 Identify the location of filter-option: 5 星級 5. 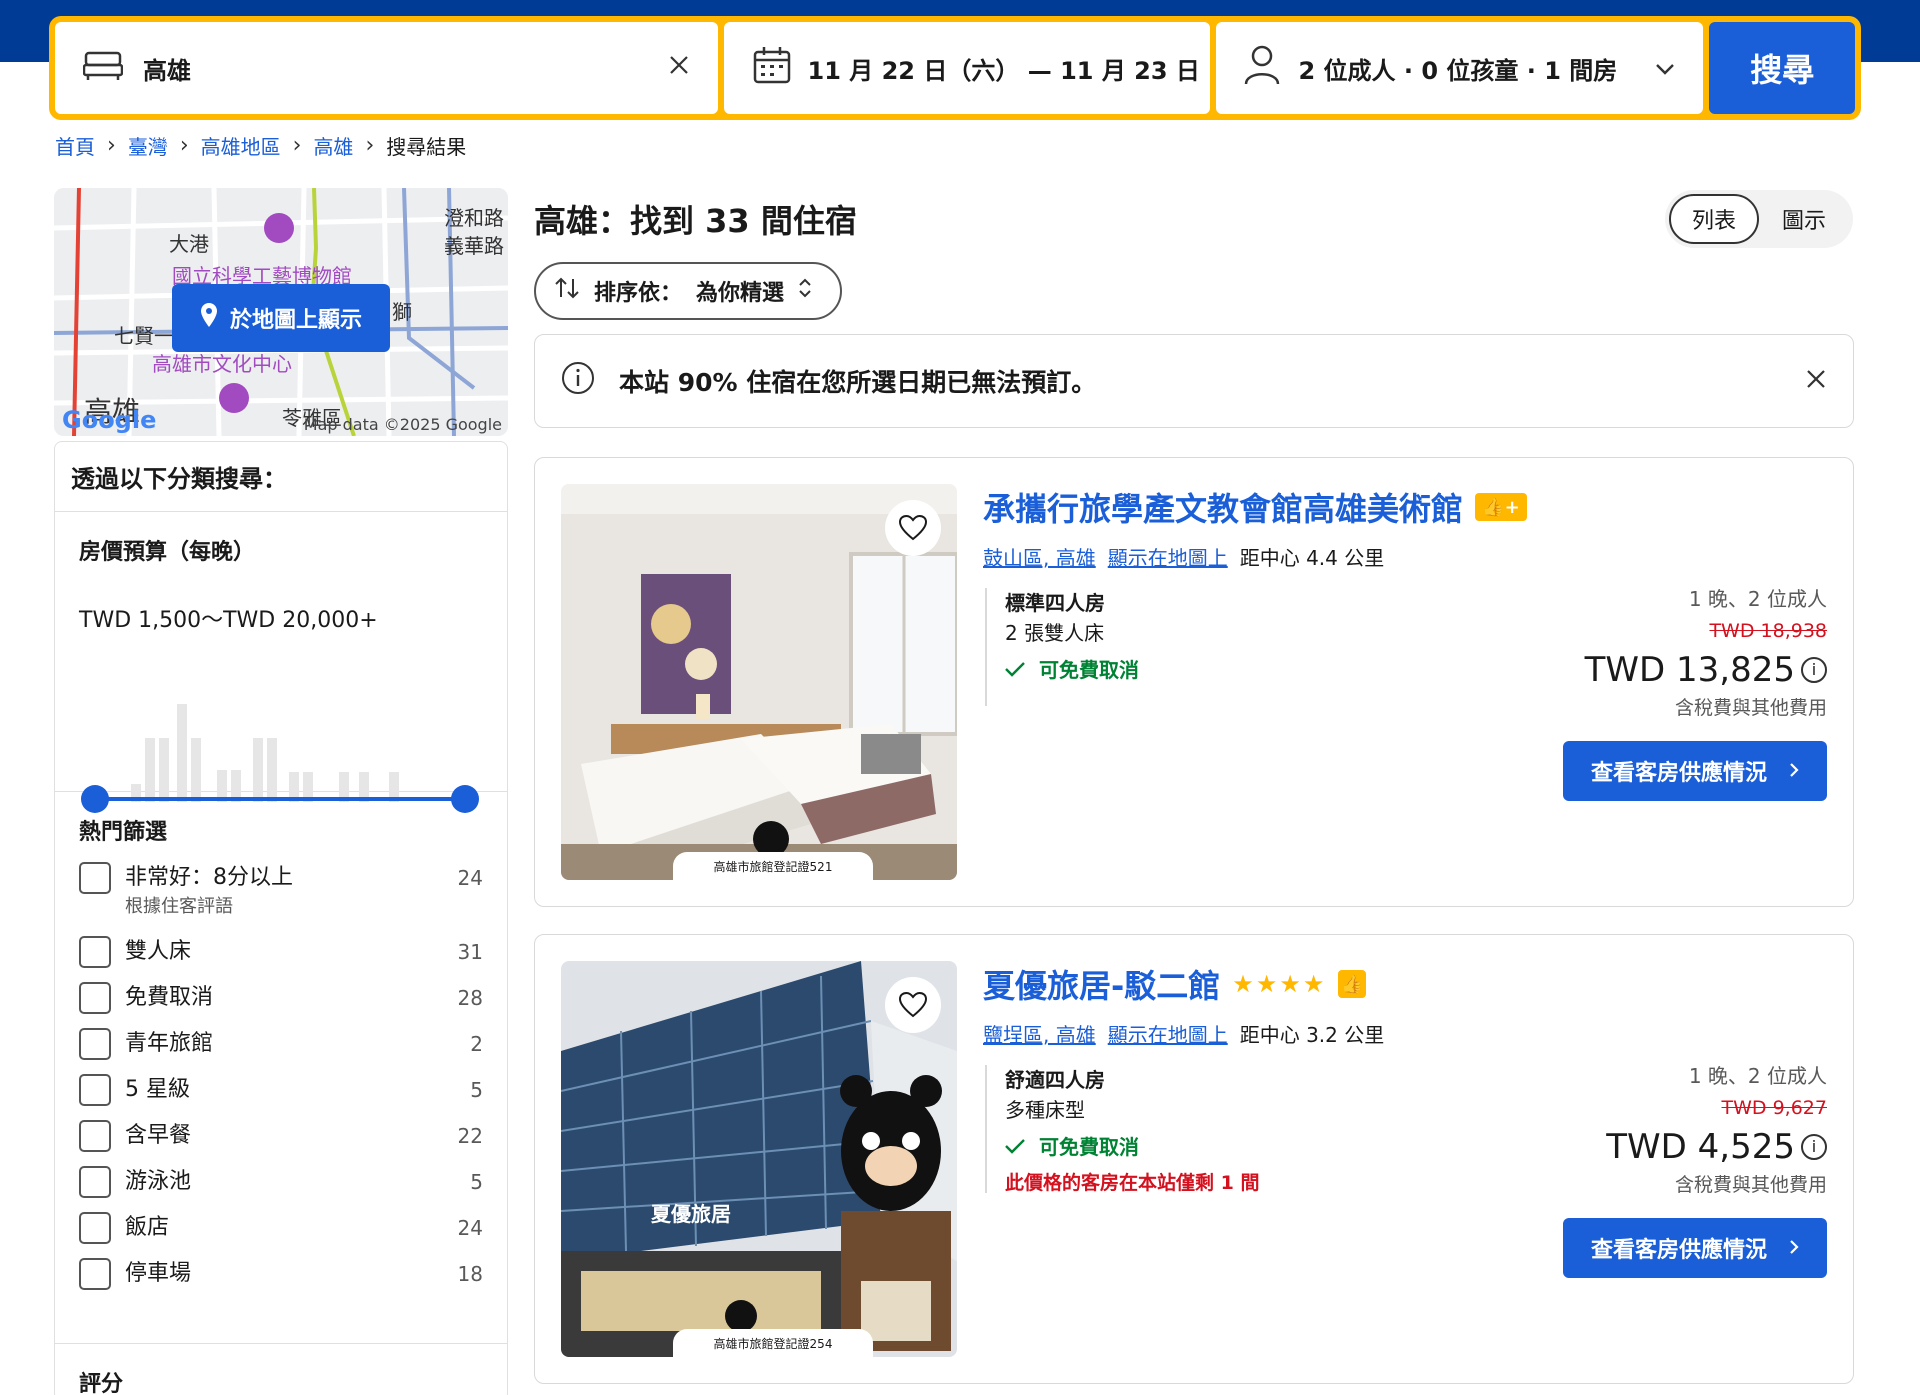
(281, 1090).